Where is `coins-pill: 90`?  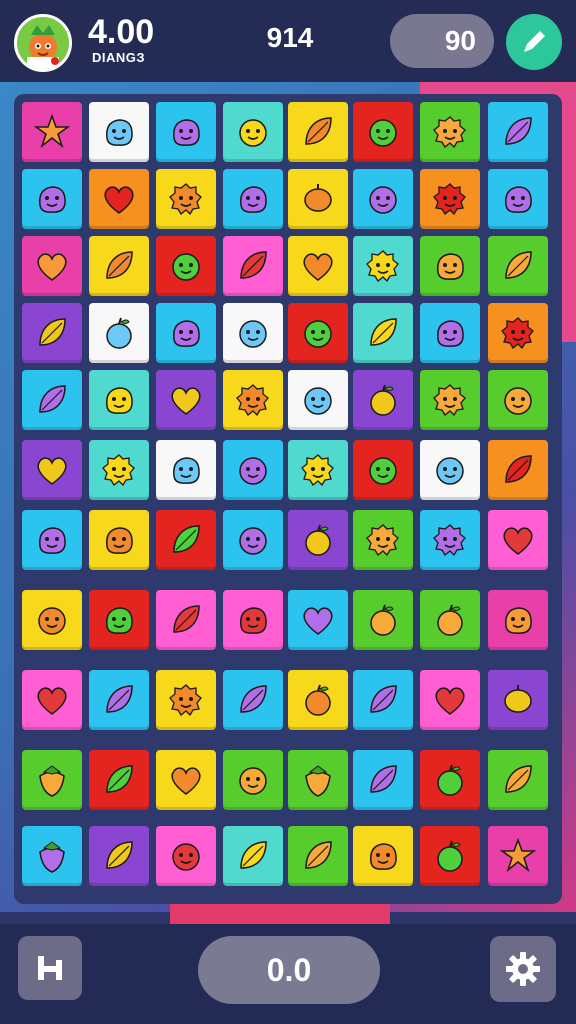 coins-pill: 90 is located at coordinates (442, 41).